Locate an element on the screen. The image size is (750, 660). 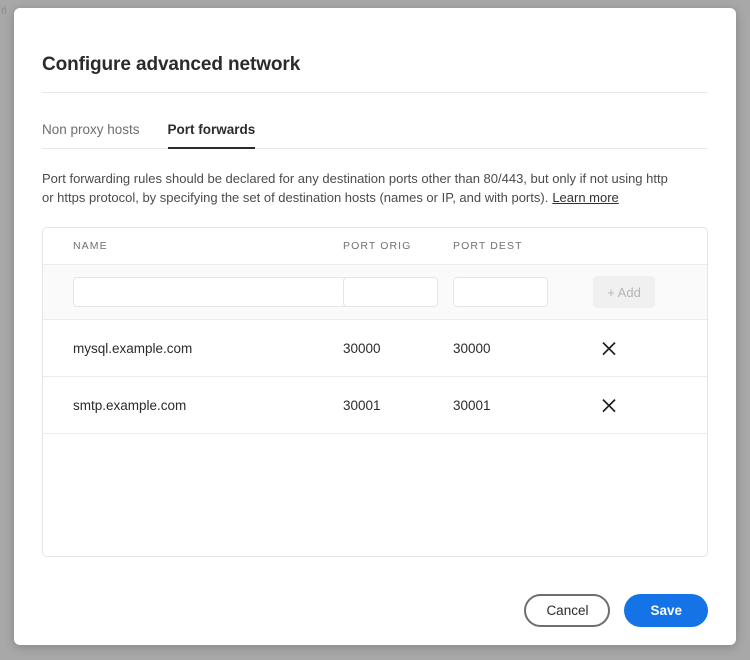
add-action-cell: + Add is located at coordinates (650, 292).